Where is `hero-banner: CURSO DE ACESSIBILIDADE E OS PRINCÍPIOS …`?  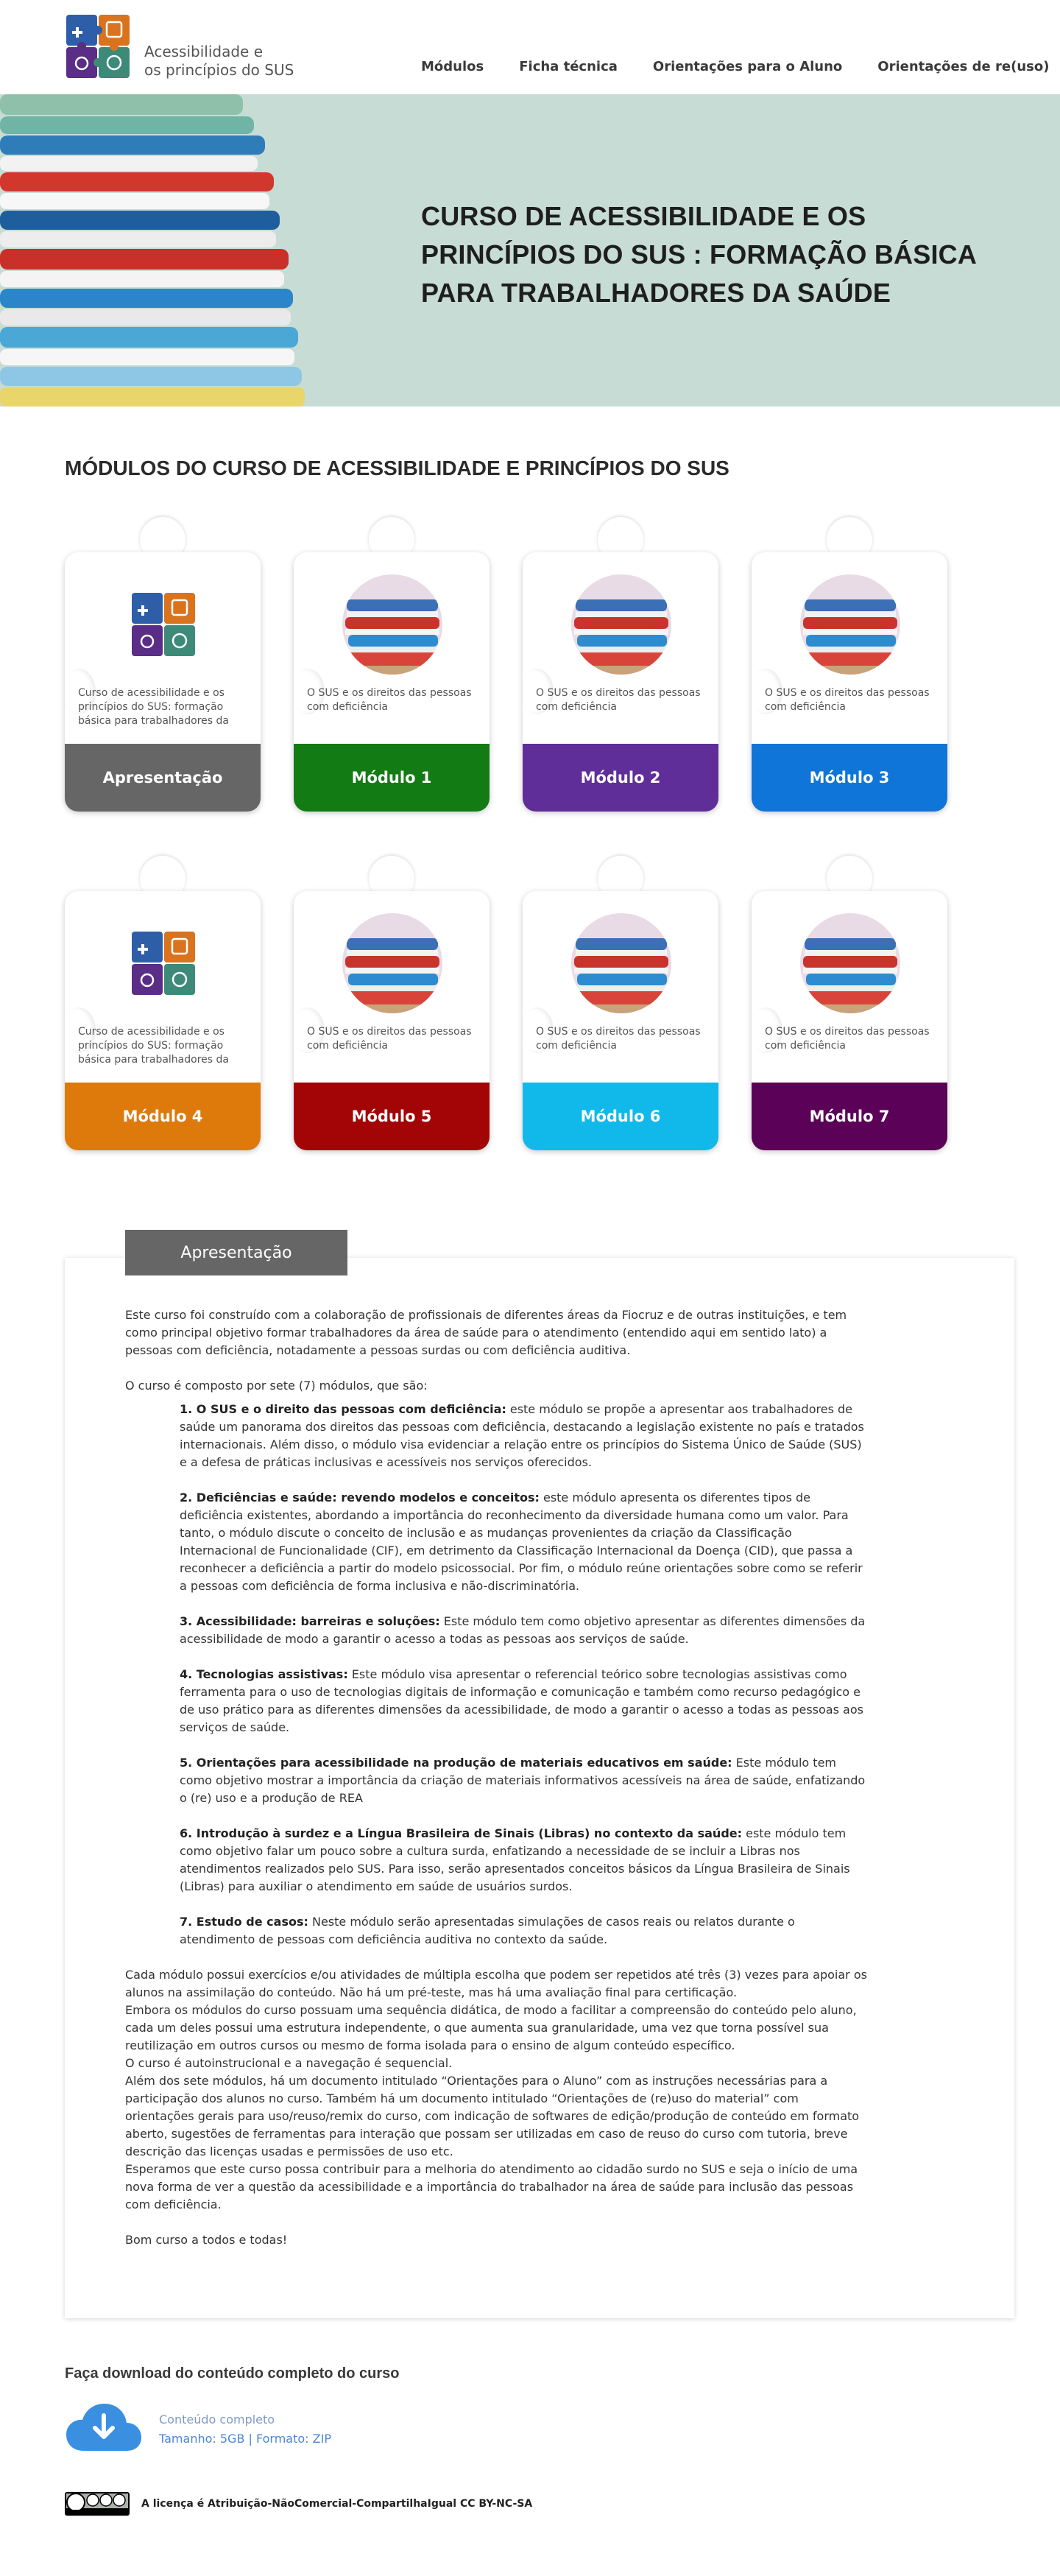
hero-banner: CURSO DE ACESSIBILIDADE E OS PRINCÍPIOS … is located at coordinates (530, 250).